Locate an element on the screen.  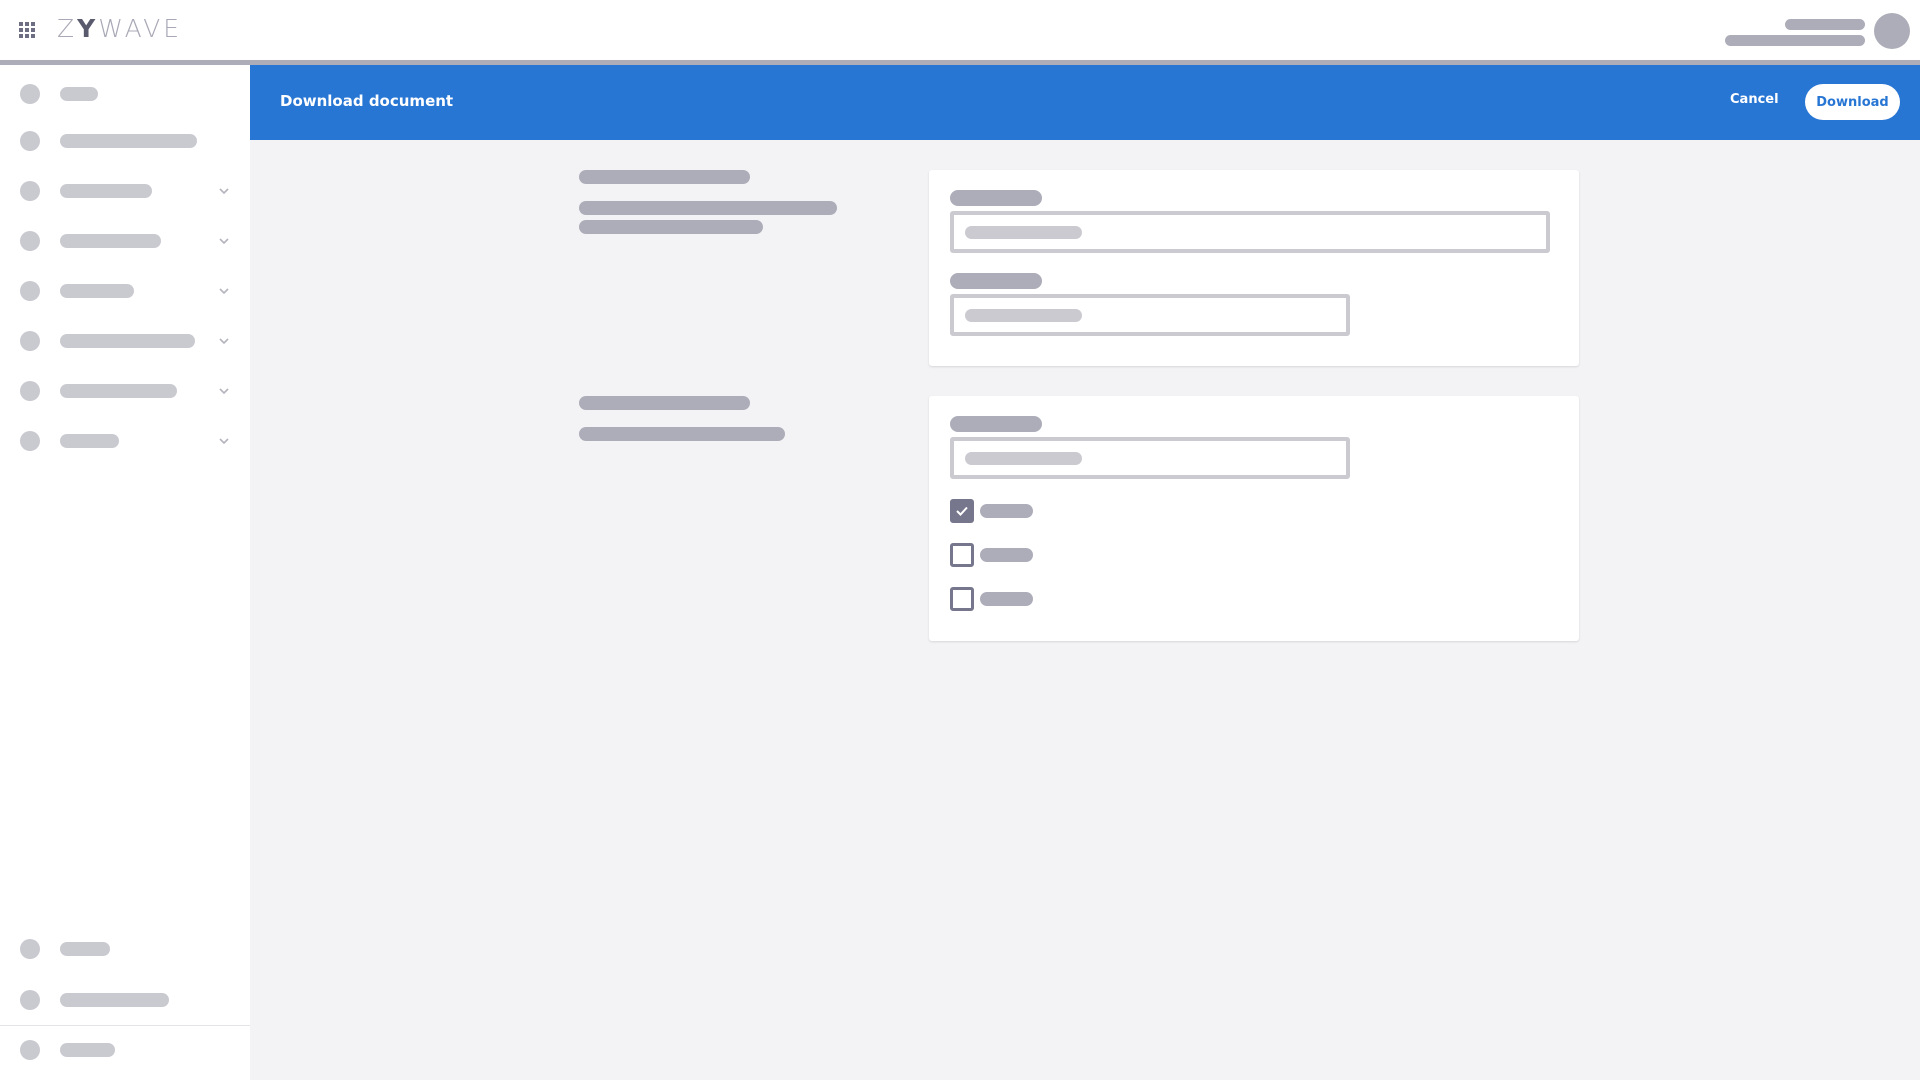
panel-title: Download document is located at coordinates (367, 101).